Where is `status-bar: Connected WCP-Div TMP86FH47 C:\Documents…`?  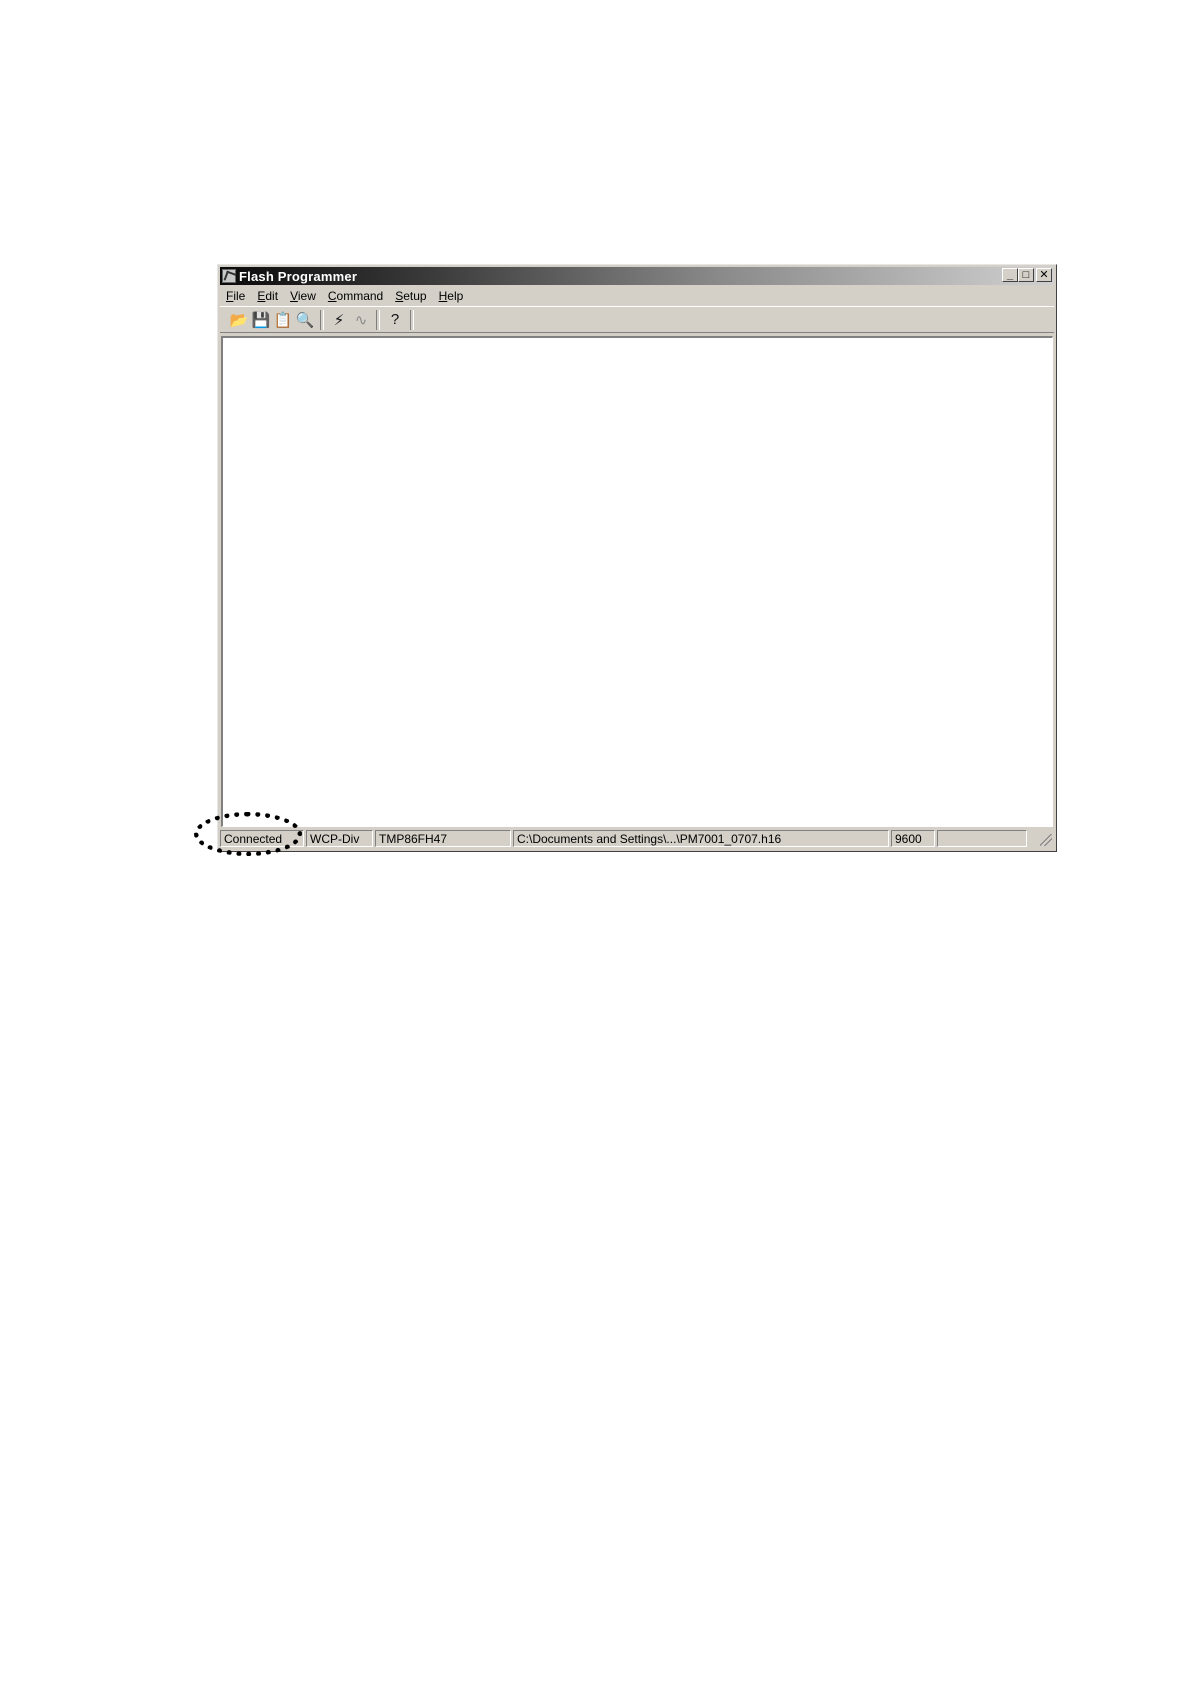
status-bar: Connected WCP-Div TMP86FH47 C:\Documents… is located at coordinates (637, 839).